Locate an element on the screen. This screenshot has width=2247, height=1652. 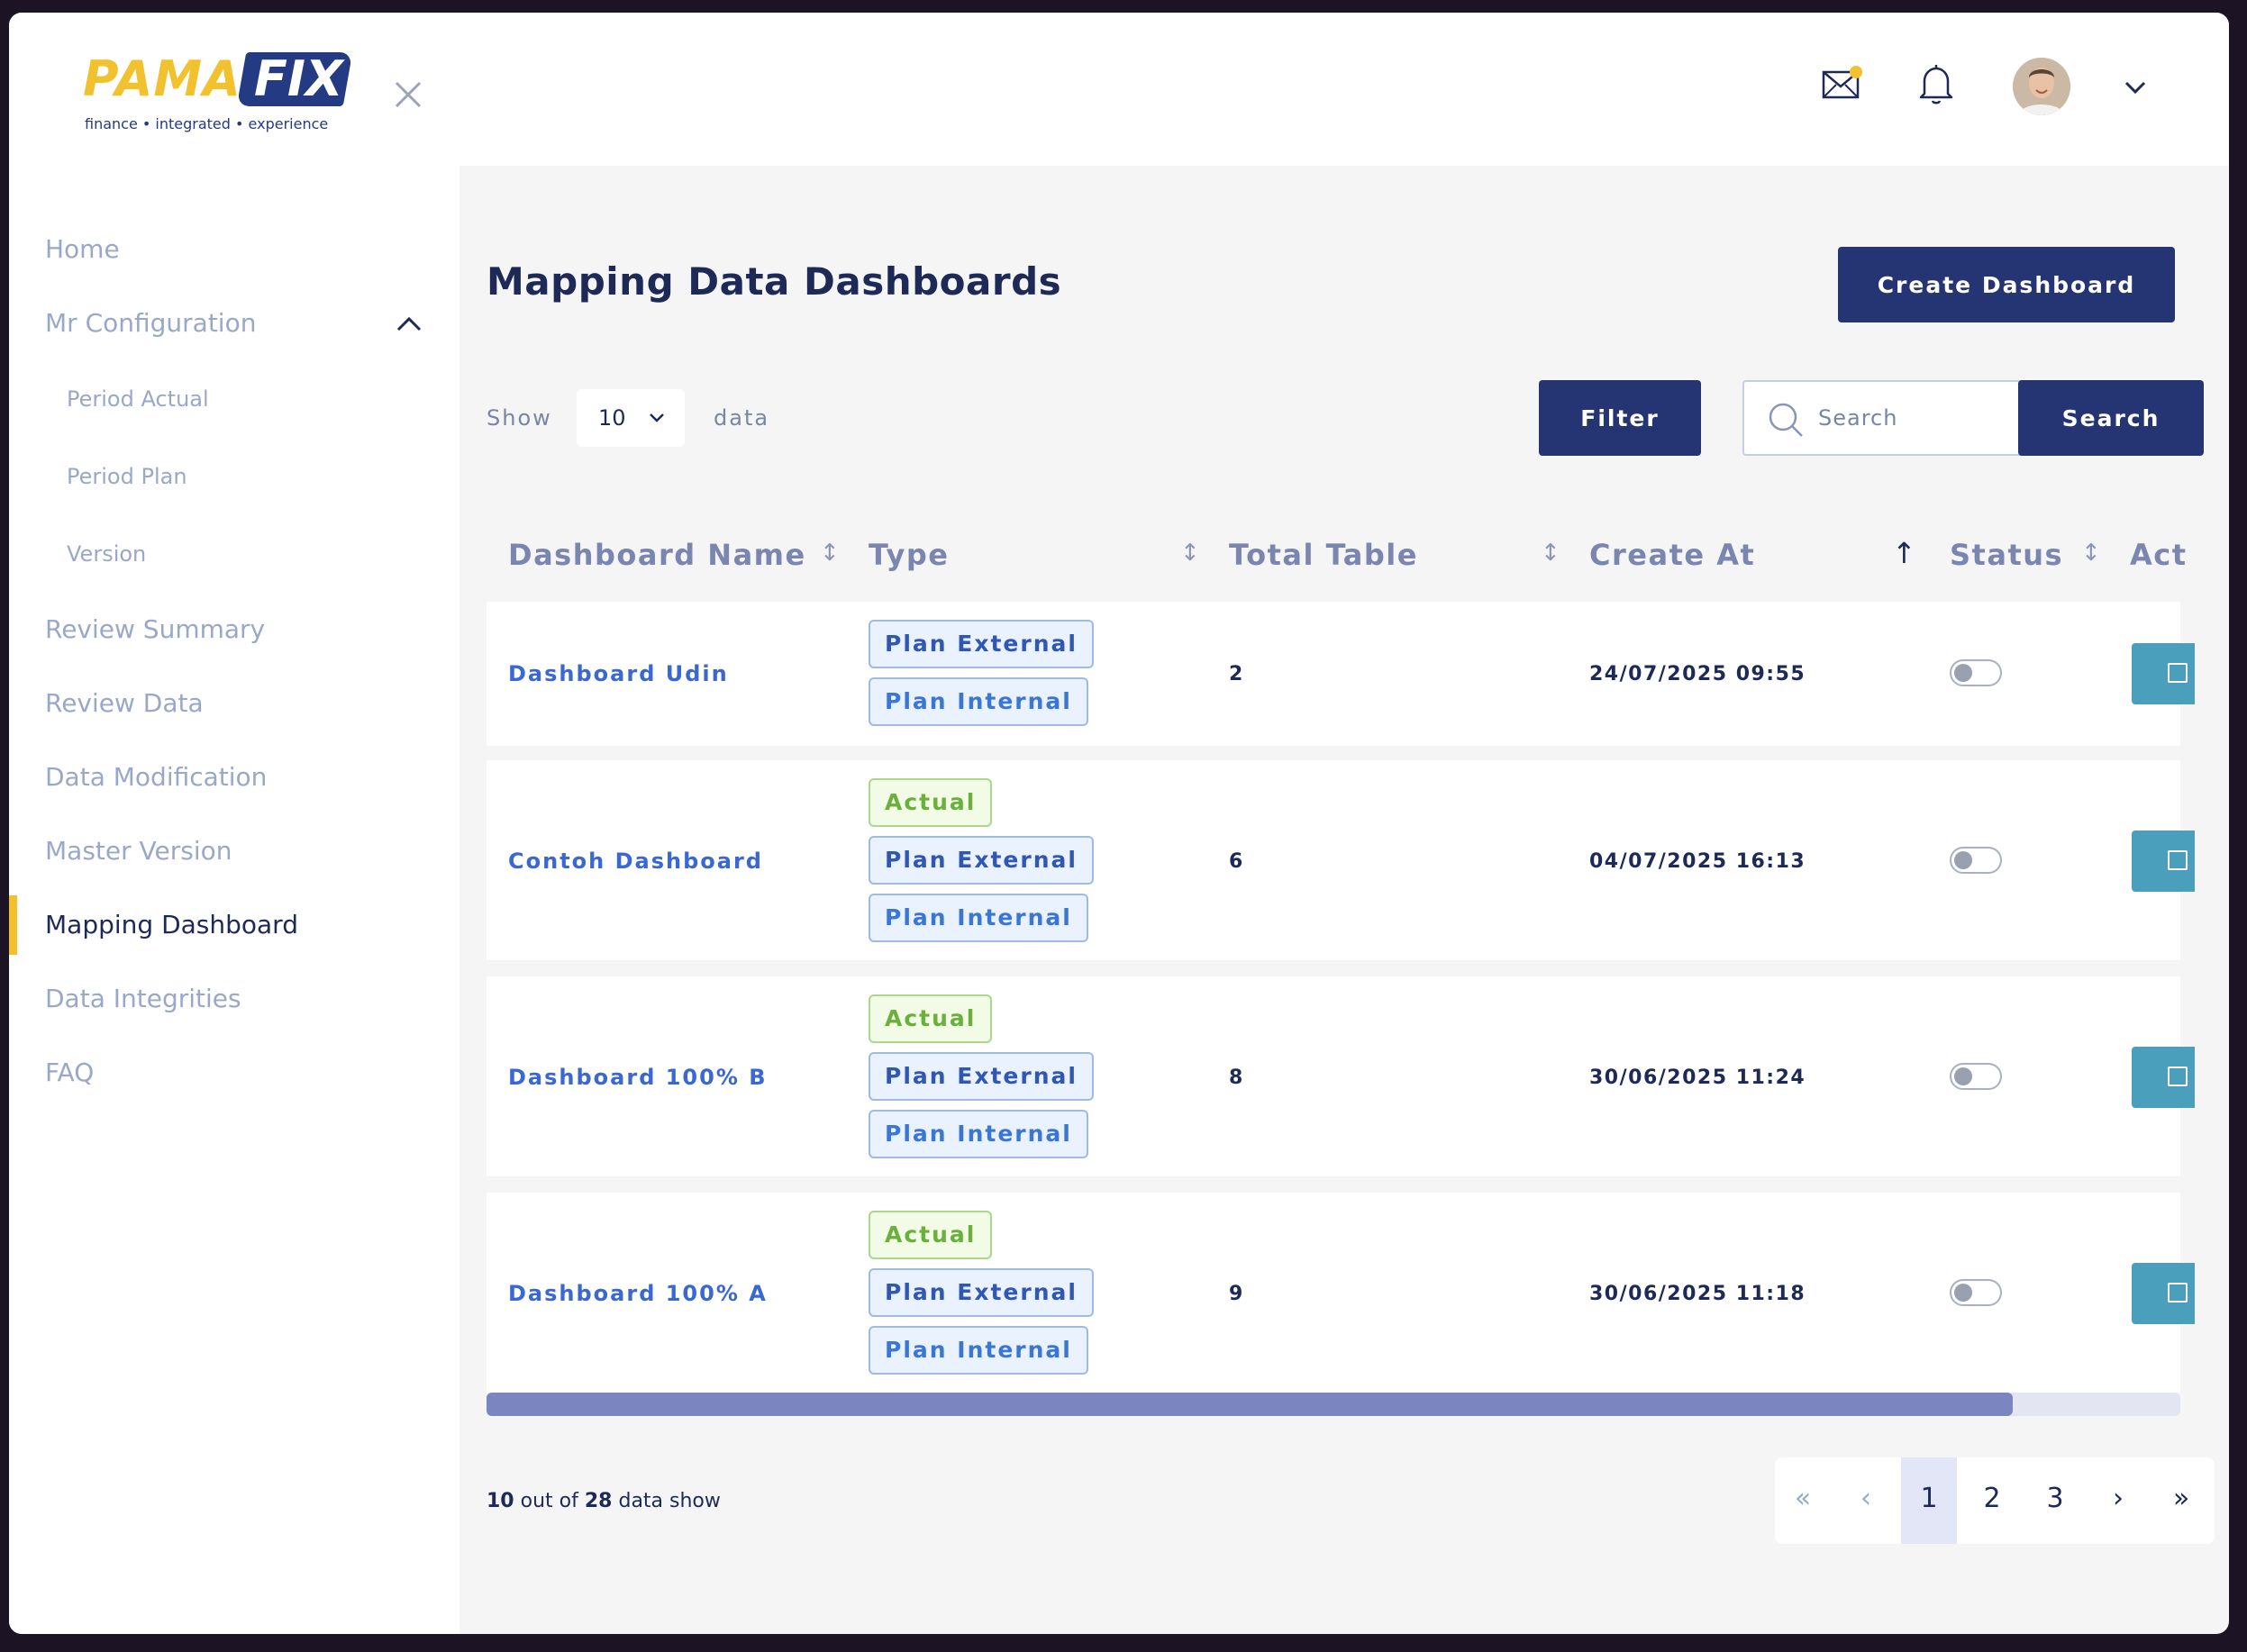
dashboard-name-link: Dashboard 100% A is located at coordinates (638, 1293).